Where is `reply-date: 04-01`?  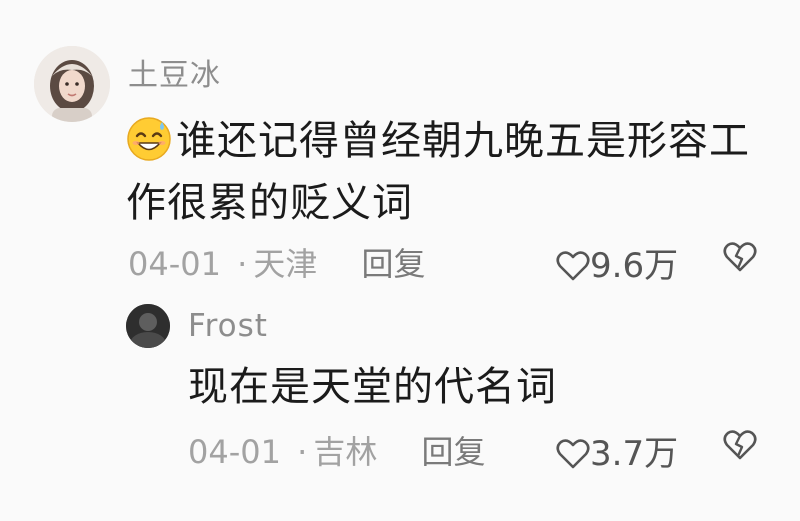
reply-date: 04-01 is located at coordinates (234, 452).